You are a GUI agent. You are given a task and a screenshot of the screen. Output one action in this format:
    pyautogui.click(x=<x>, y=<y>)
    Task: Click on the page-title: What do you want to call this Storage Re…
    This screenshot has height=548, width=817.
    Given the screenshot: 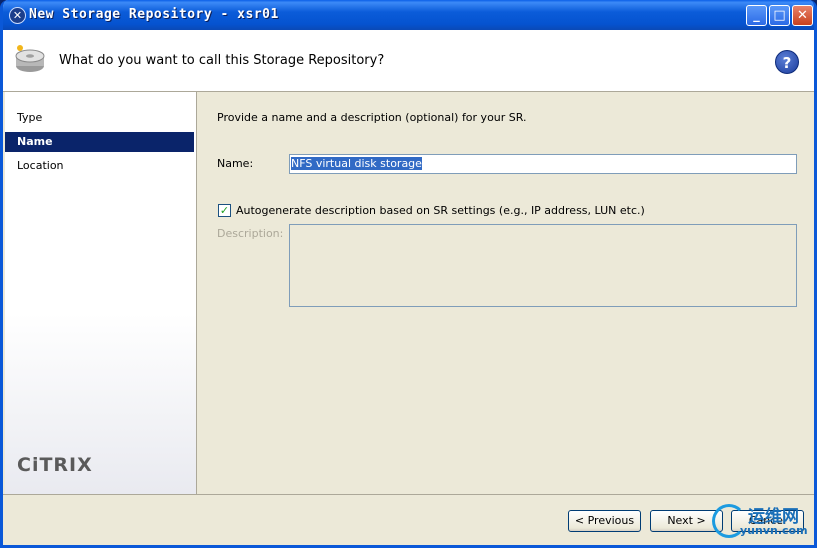 What is the action you would take?
    pyautogui.click(x=222, y=60)
    